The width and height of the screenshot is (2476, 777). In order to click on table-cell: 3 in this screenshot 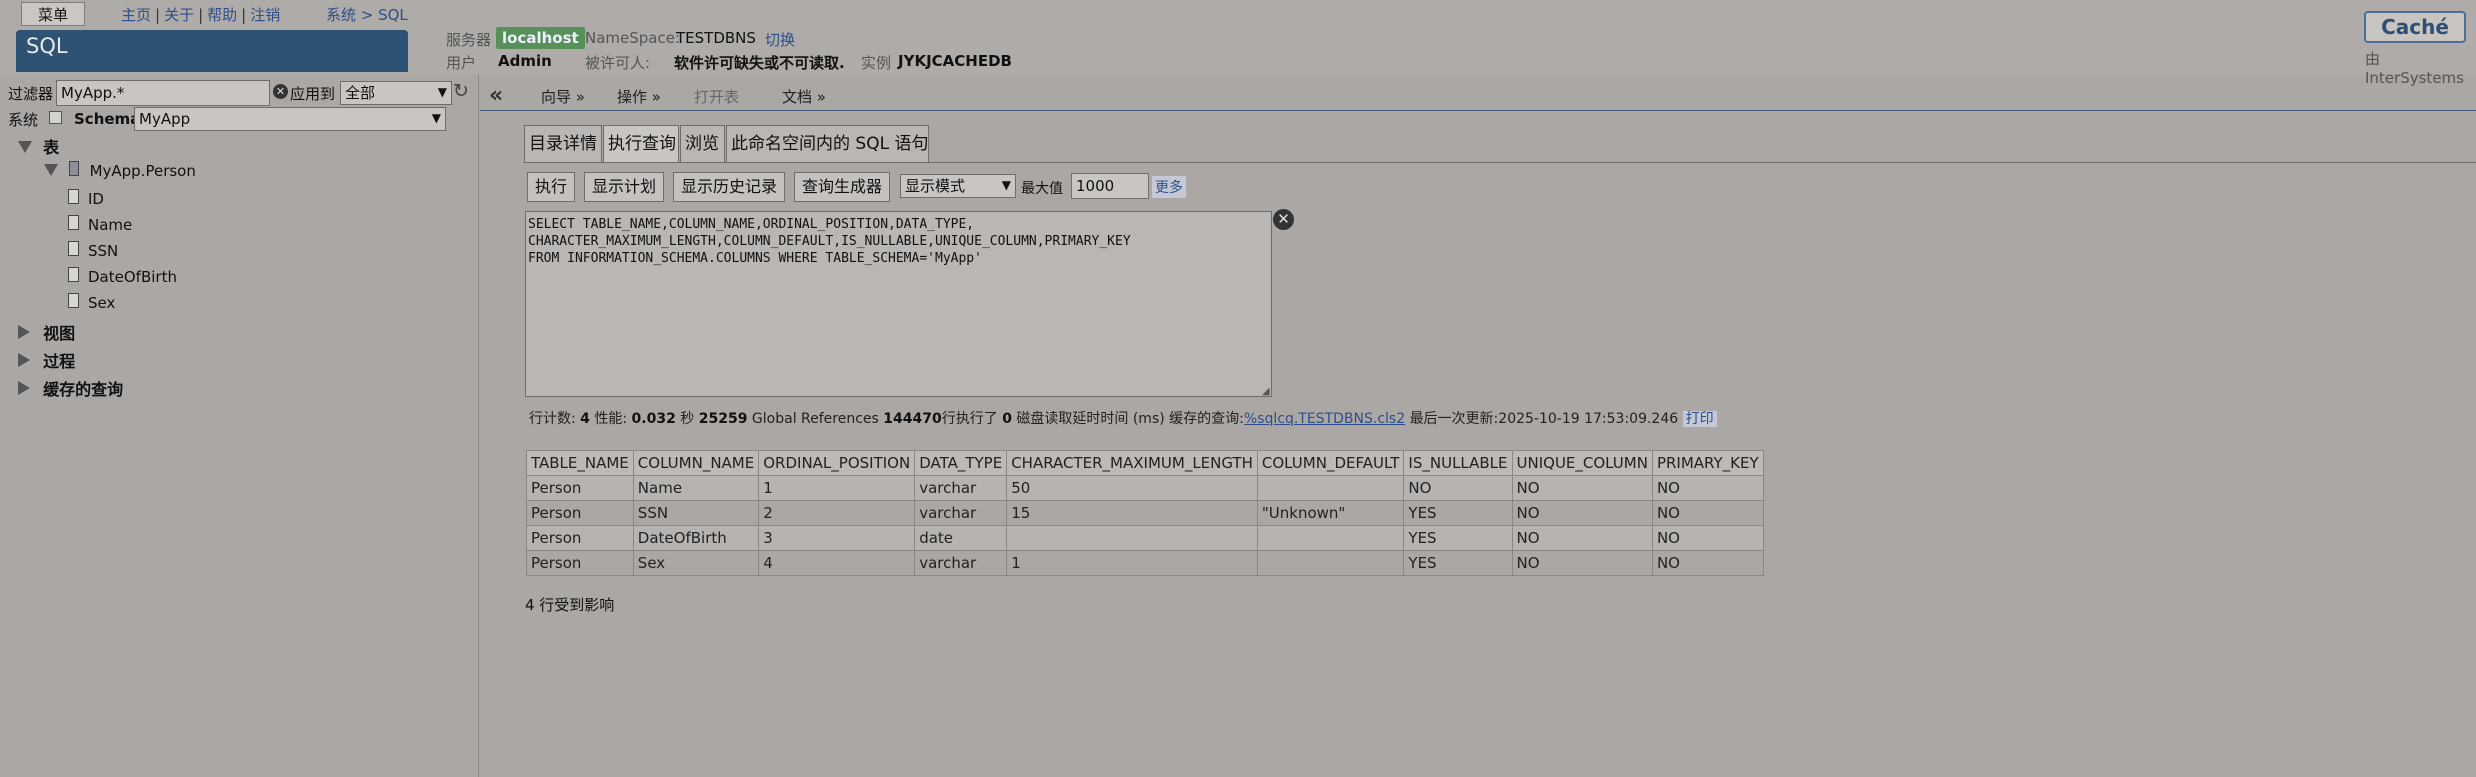, I will do `click(837, 538)`.